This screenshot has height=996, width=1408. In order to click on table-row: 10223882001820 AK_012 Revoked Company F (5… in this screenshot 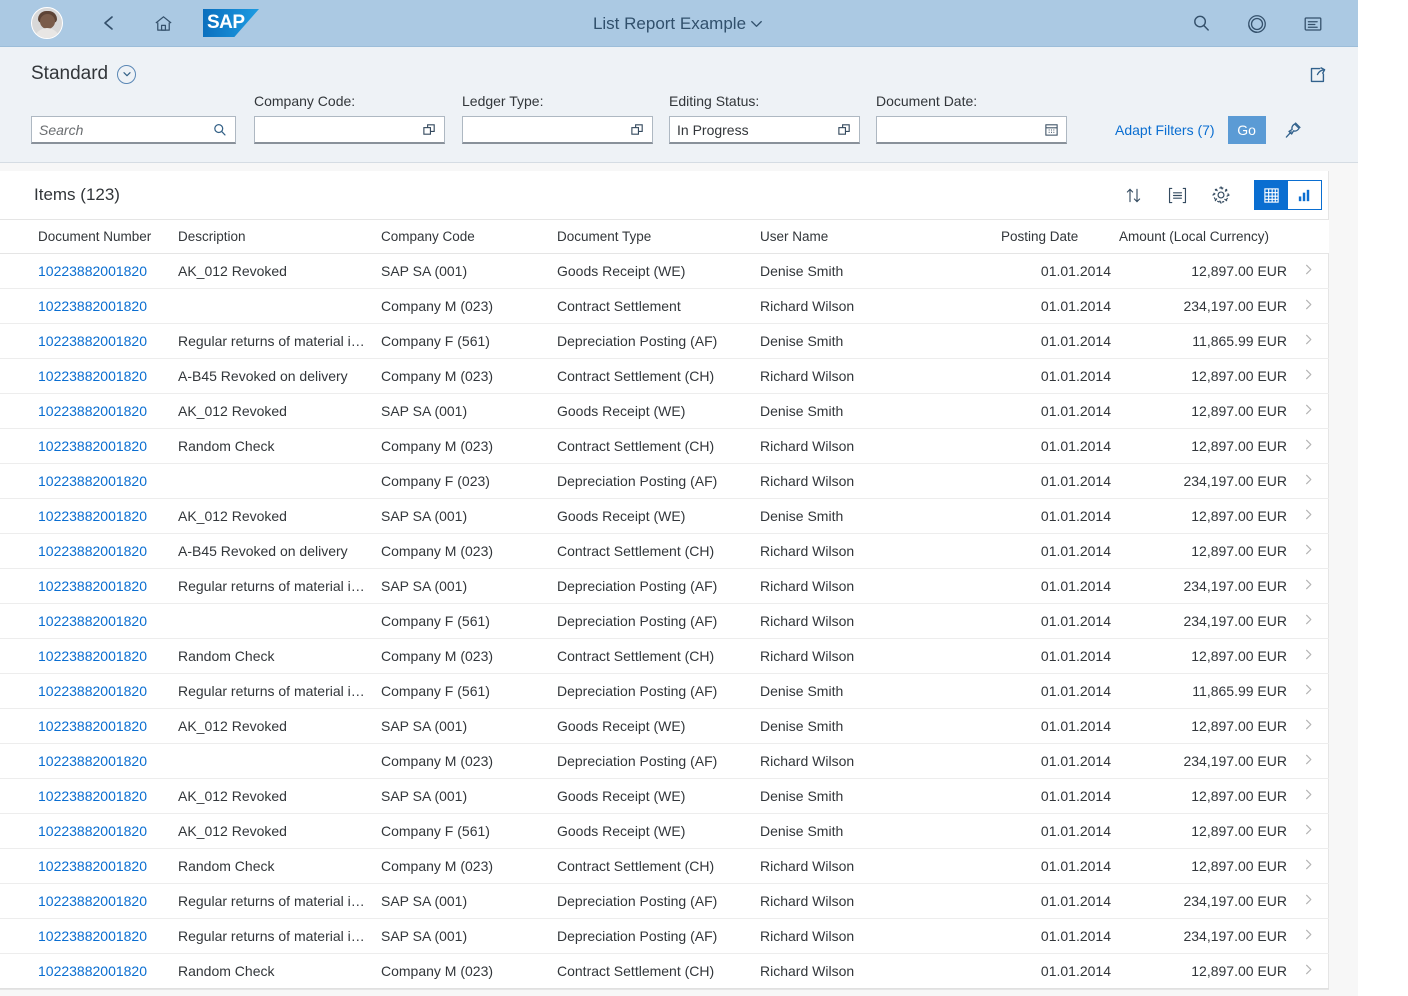, I will do `click(664, 831)`.